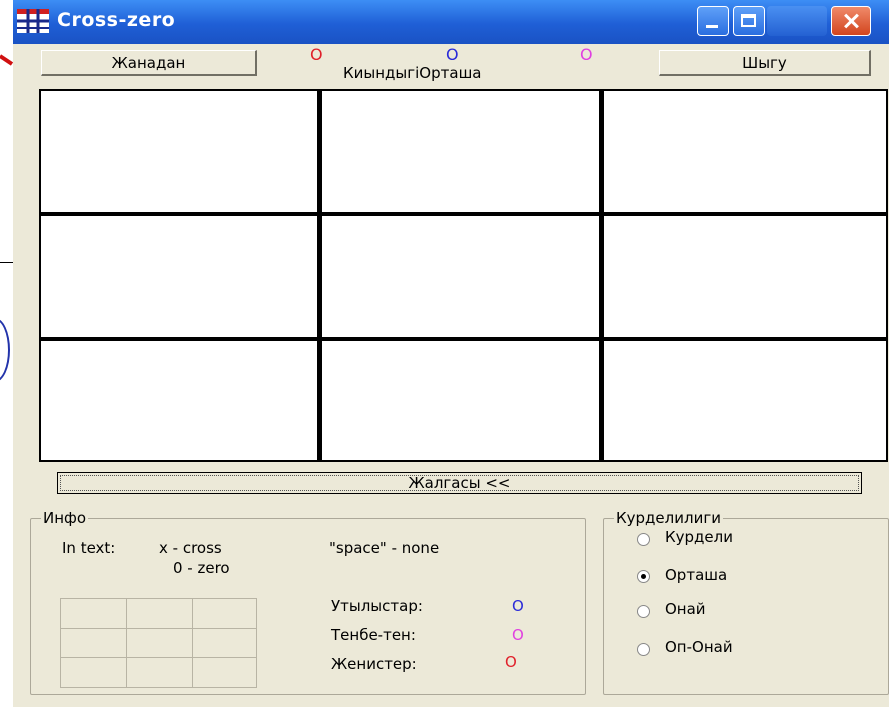  What do you see at coordinates (452, 54) in the screenshot?
I see `status-blue-circle: O` at bounding box center [452, 54].